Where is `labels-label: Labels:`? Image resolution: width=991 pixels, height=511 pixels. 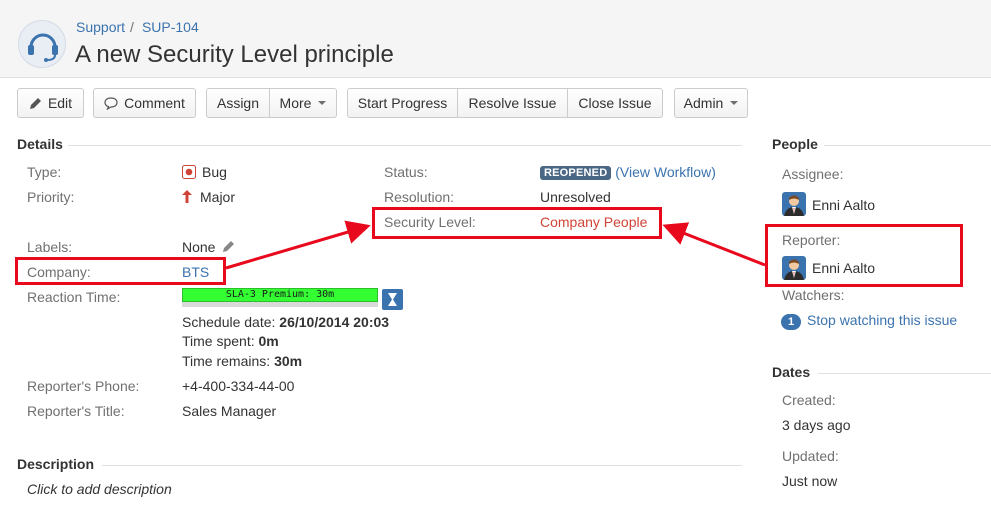 labels-label: Labels: is located at coordinates (50, 247).